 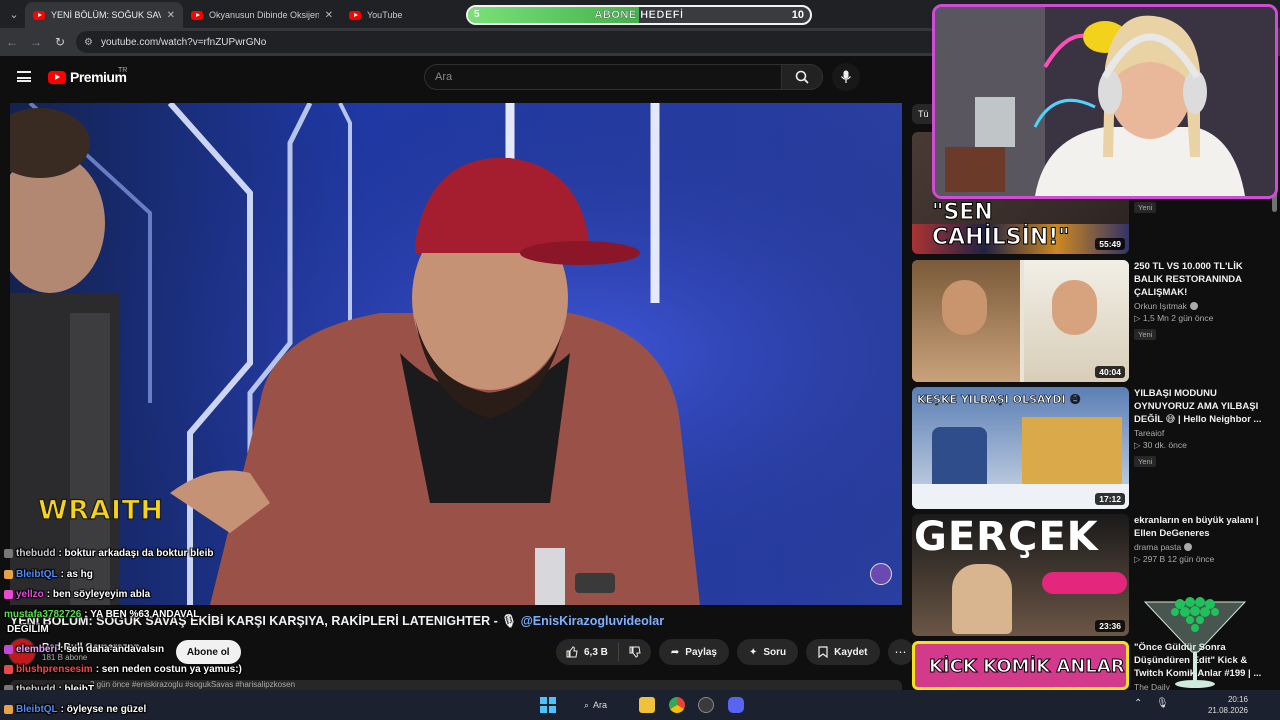 I want to click on stats-text: 1,5 Mn 2 gün önce, so click(x=1178, y=318).